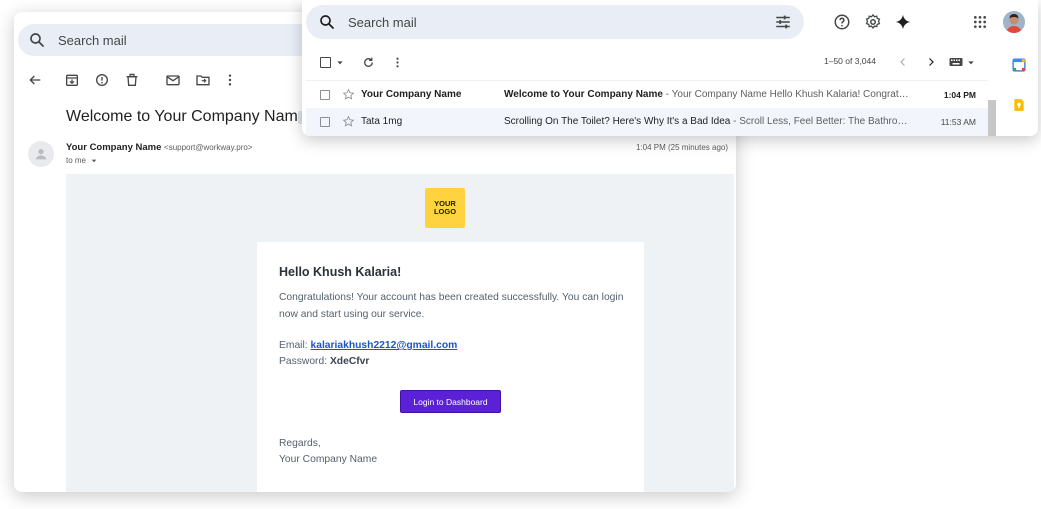 The height and width of the screenshot is (509, 1041). What do you see at coordinates (383, 345) in the screenshot?
I see `email-link: kalariakhush2212@gmail.com` at bounding box center [383, 345].